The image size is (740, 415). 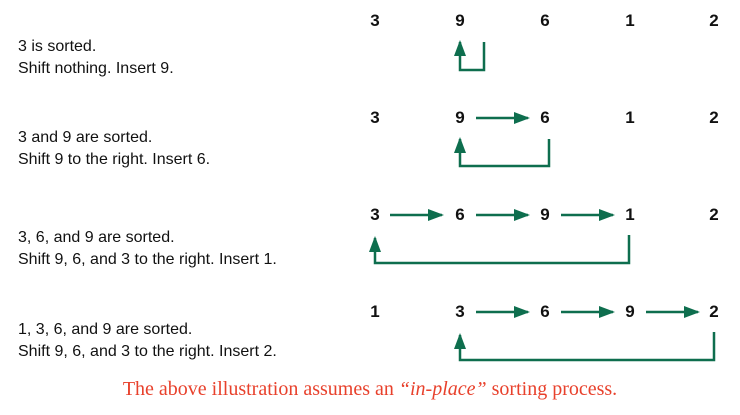 I want to click on step-2-insert-arrow, so click(x=502, y=152).